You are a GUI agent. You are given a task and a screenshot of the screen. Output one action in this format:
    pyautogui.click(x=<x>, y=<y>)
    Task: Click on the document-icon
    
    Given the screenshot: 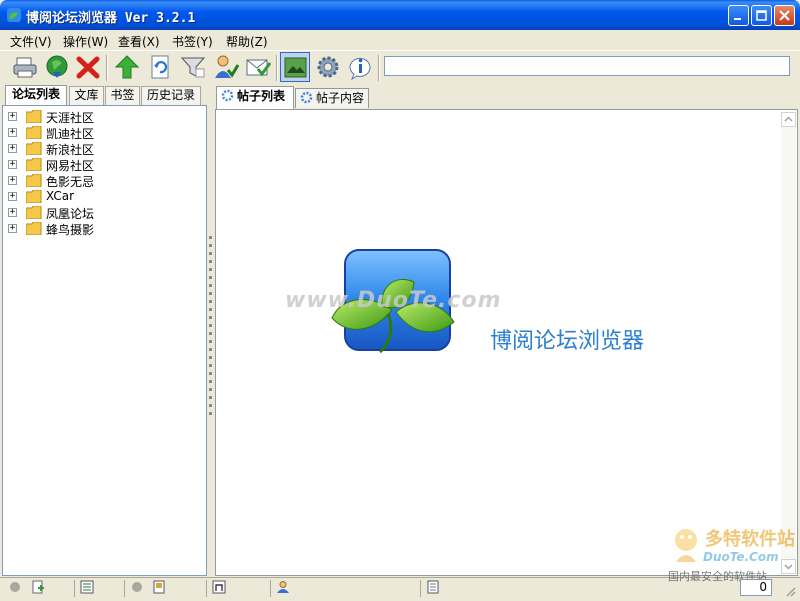 What is the action you would take?
    pyautogui.click(x=433, y=587)
    